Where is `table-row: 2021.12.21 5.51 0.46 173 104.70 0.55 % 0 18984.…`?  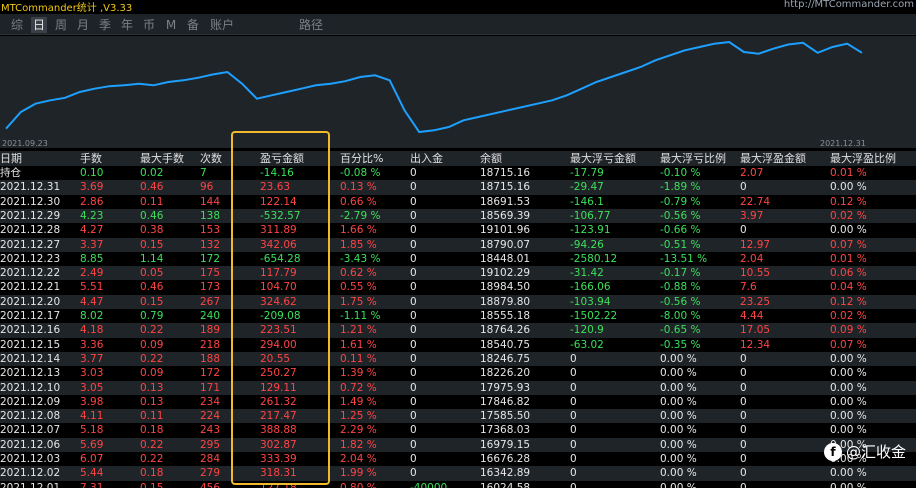 table-row: 2021.12.21 5.51 0.46 173 104.70 0.55 % 0 18984.… is located at coordinates (458, 287).